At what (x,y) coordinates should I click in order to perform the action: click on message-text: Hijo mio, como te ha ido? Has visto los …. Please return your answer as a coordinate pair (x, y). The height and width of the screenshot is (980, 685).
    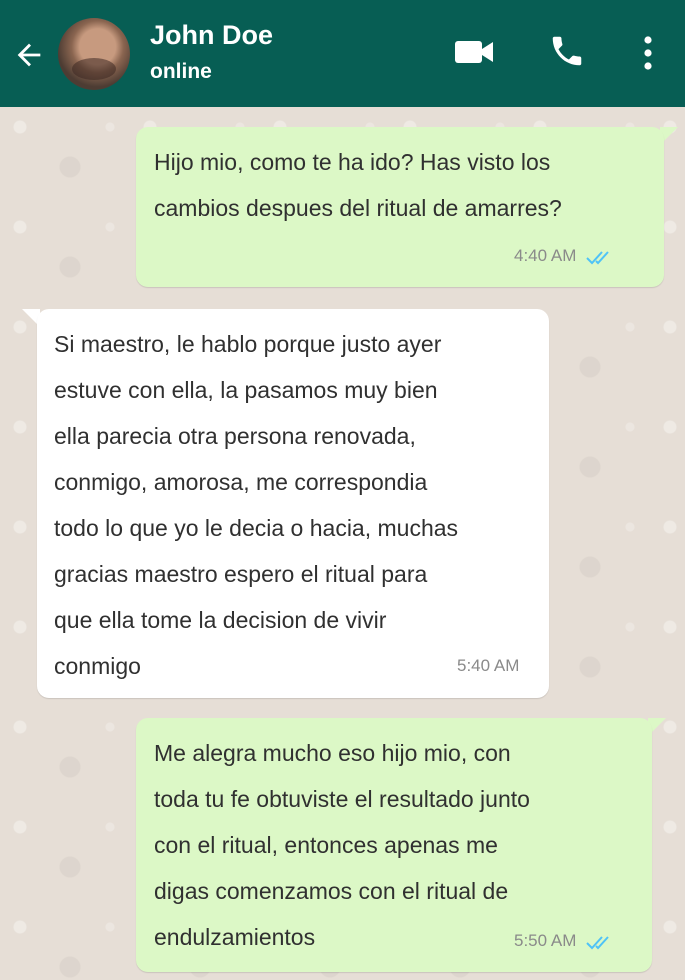
    Looking at the image, I should click on (358, 185).